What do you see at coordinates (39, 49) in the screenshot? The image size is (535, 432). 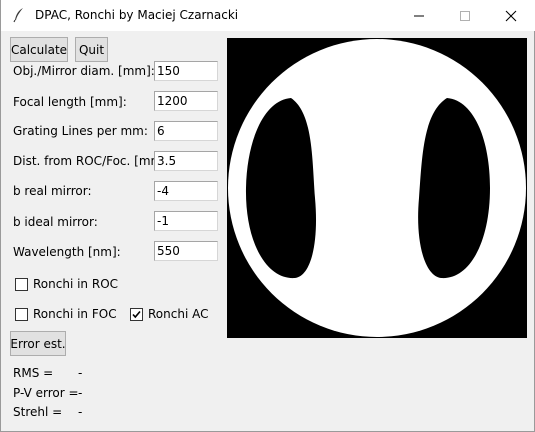 I see `calculate-button: Calculate` at bounding box center [39, 49].